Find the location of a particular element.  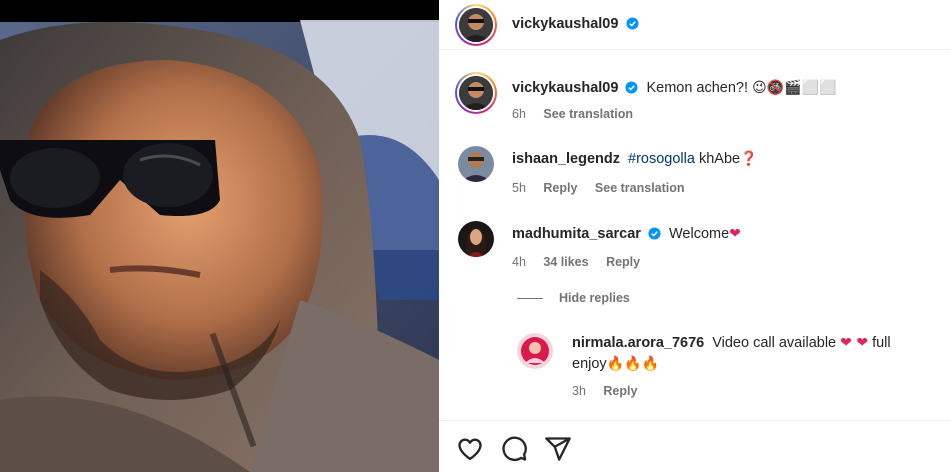

fire-icon: 🔥🔥🔥 is located at coordinates (632, 364).